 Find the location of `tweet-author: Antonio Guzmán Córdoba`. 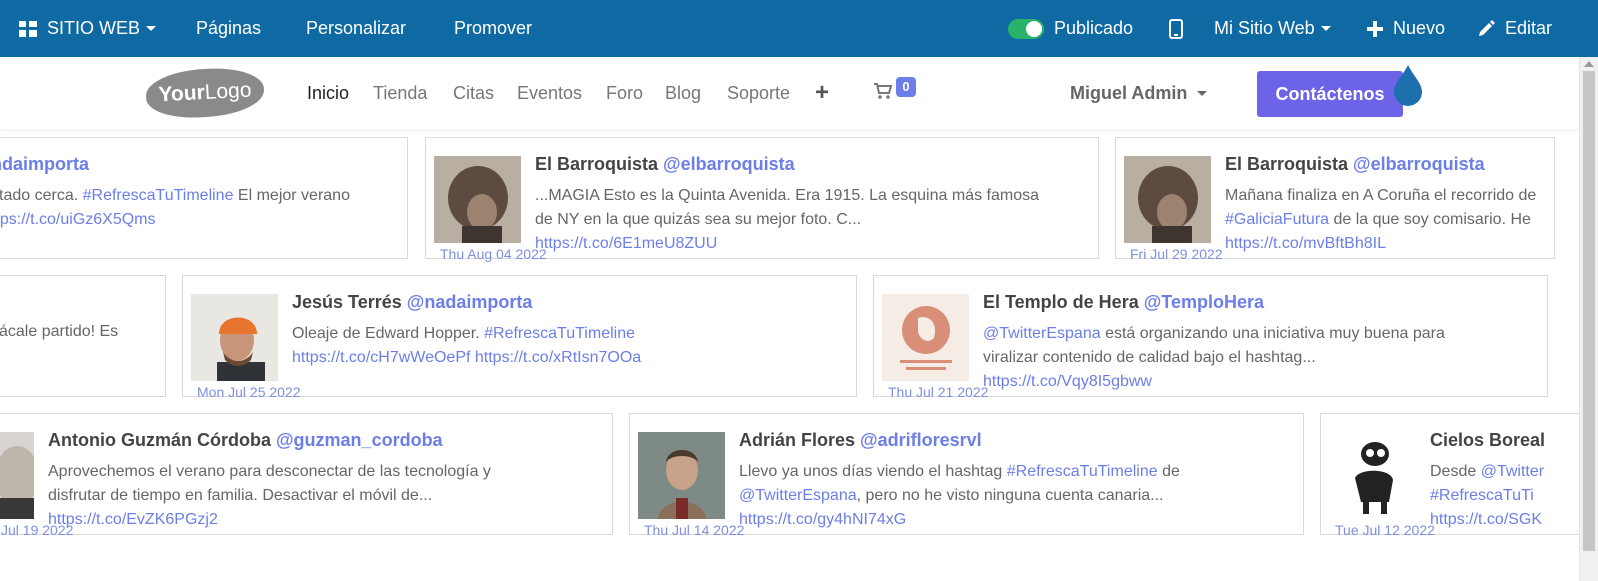

tweet-author: Antonio Guzmán Córdoba is located at coordinates (159, 440).